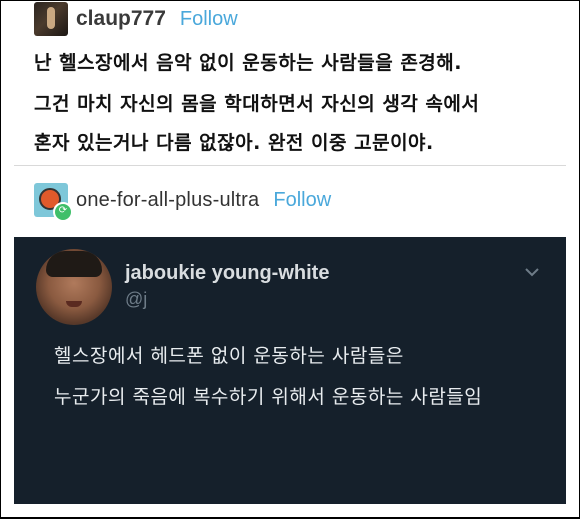 The height and width of the screenshot is (519, 580). Describe the element at coordinates (229, 356) in the screenshot. I see `tweet-text-line: 헬스장에서 헤드폰 없이 운동하는 사람들은` at that location.